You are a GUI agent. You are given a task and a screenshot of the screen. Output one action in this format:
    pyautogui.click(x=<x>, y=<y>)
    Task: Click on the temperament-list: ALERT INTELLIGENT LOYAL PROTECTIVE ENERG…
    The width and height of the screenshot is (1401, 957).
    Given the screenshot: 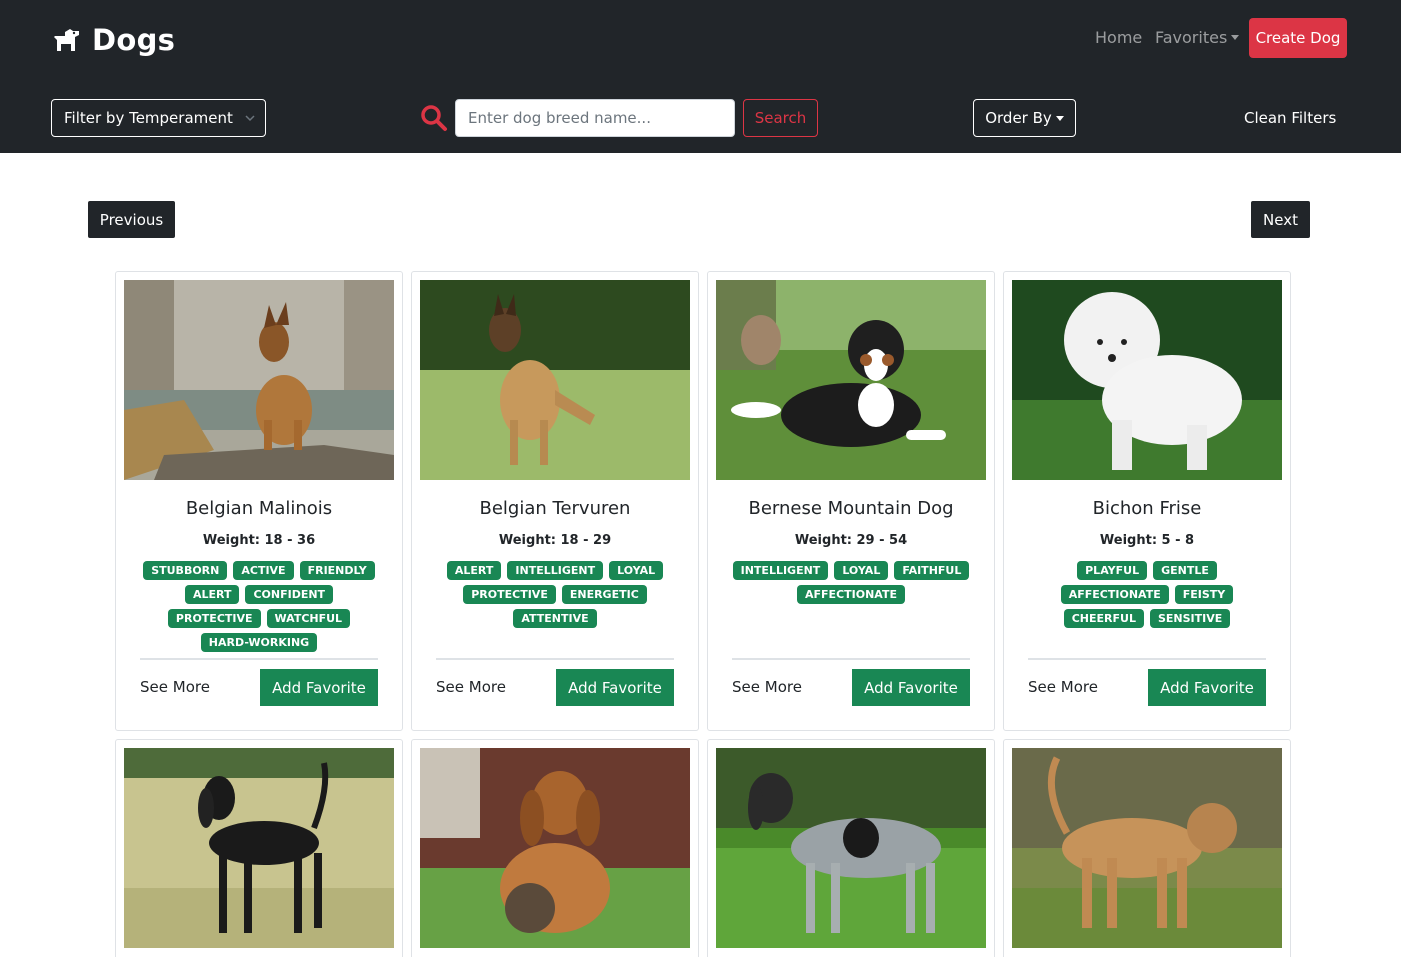 What is the action you would take?
    pyautogui.click(x=555, y=594)
    